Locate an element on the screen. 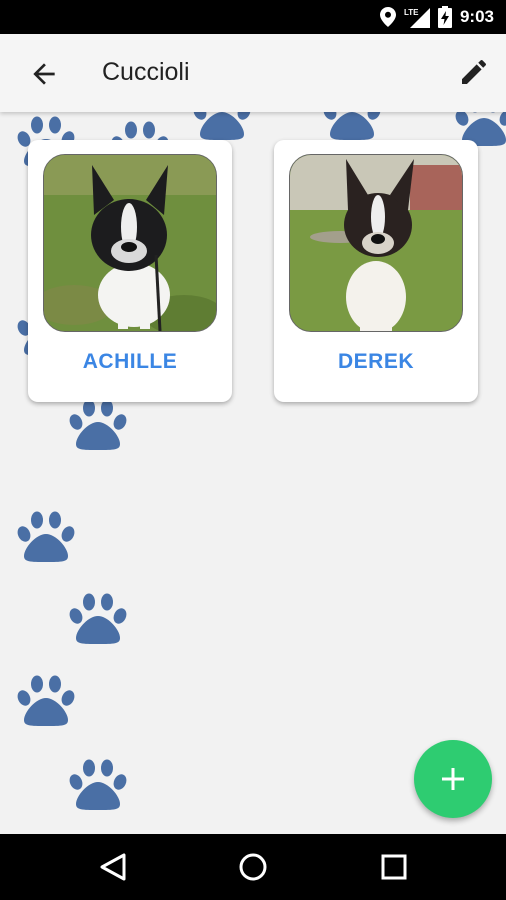  page-title: Cuccioli is located at coordinates (146, 72).